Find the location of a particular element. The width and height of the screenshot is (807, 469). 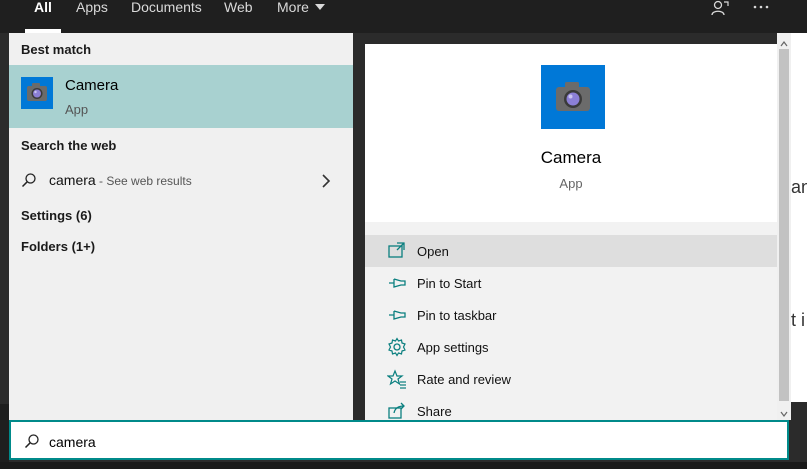

best-match-item: Camera App is located at coordinates (181, 96).